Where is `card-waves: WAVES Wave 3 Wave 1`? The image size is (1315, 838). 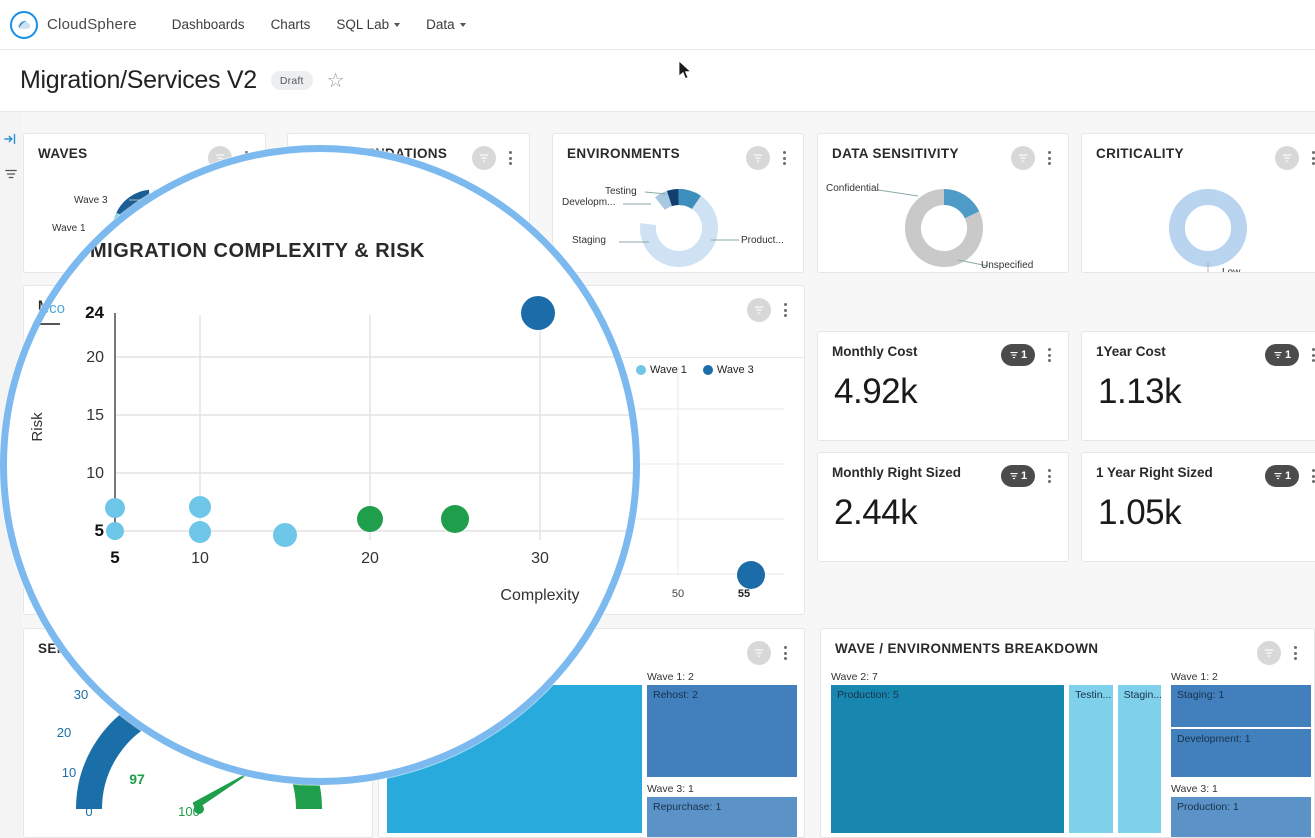 card-waves: WAVES Wave 3 Wave 1 is located at coordinates (144, 203).